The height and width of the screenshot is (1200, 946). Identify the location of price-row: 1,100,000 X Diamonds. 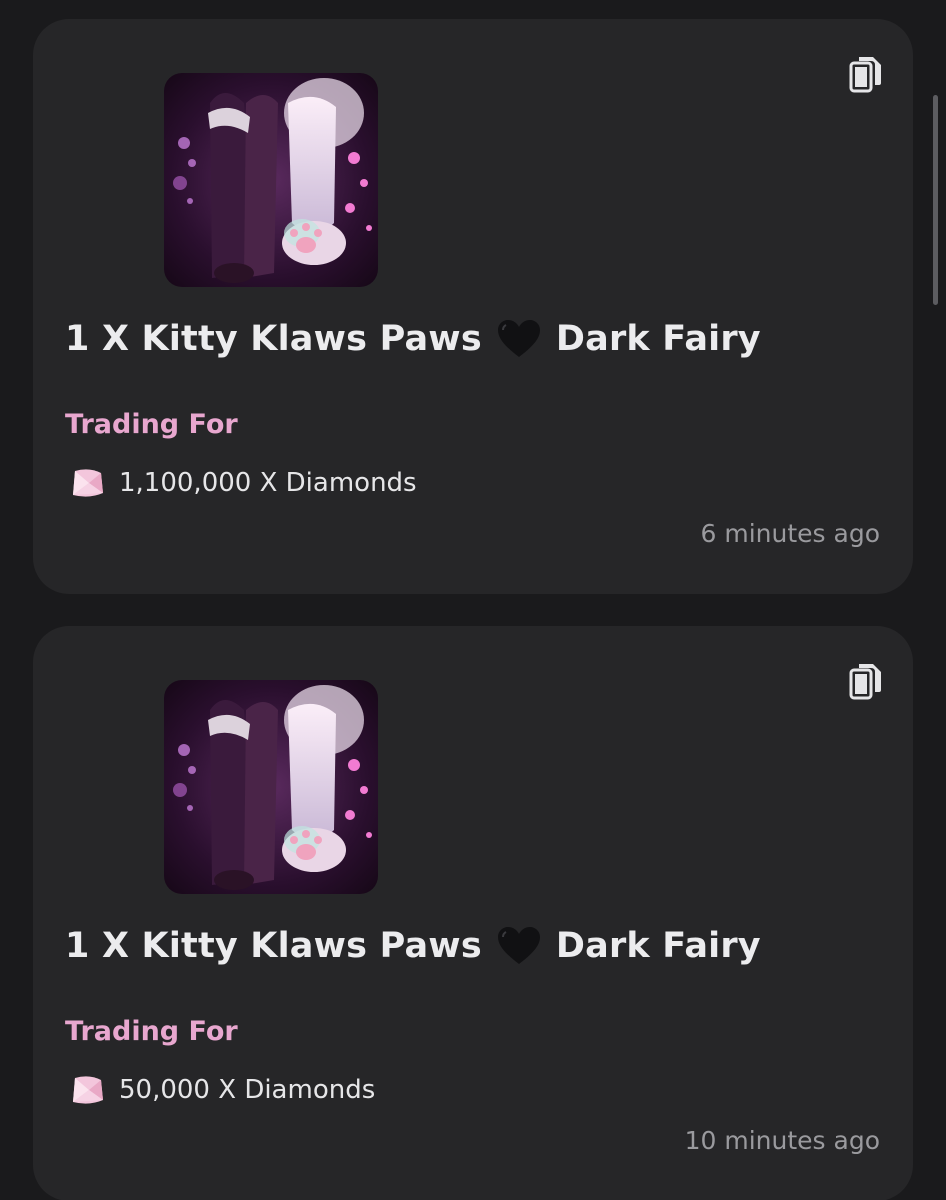
(243, 483).